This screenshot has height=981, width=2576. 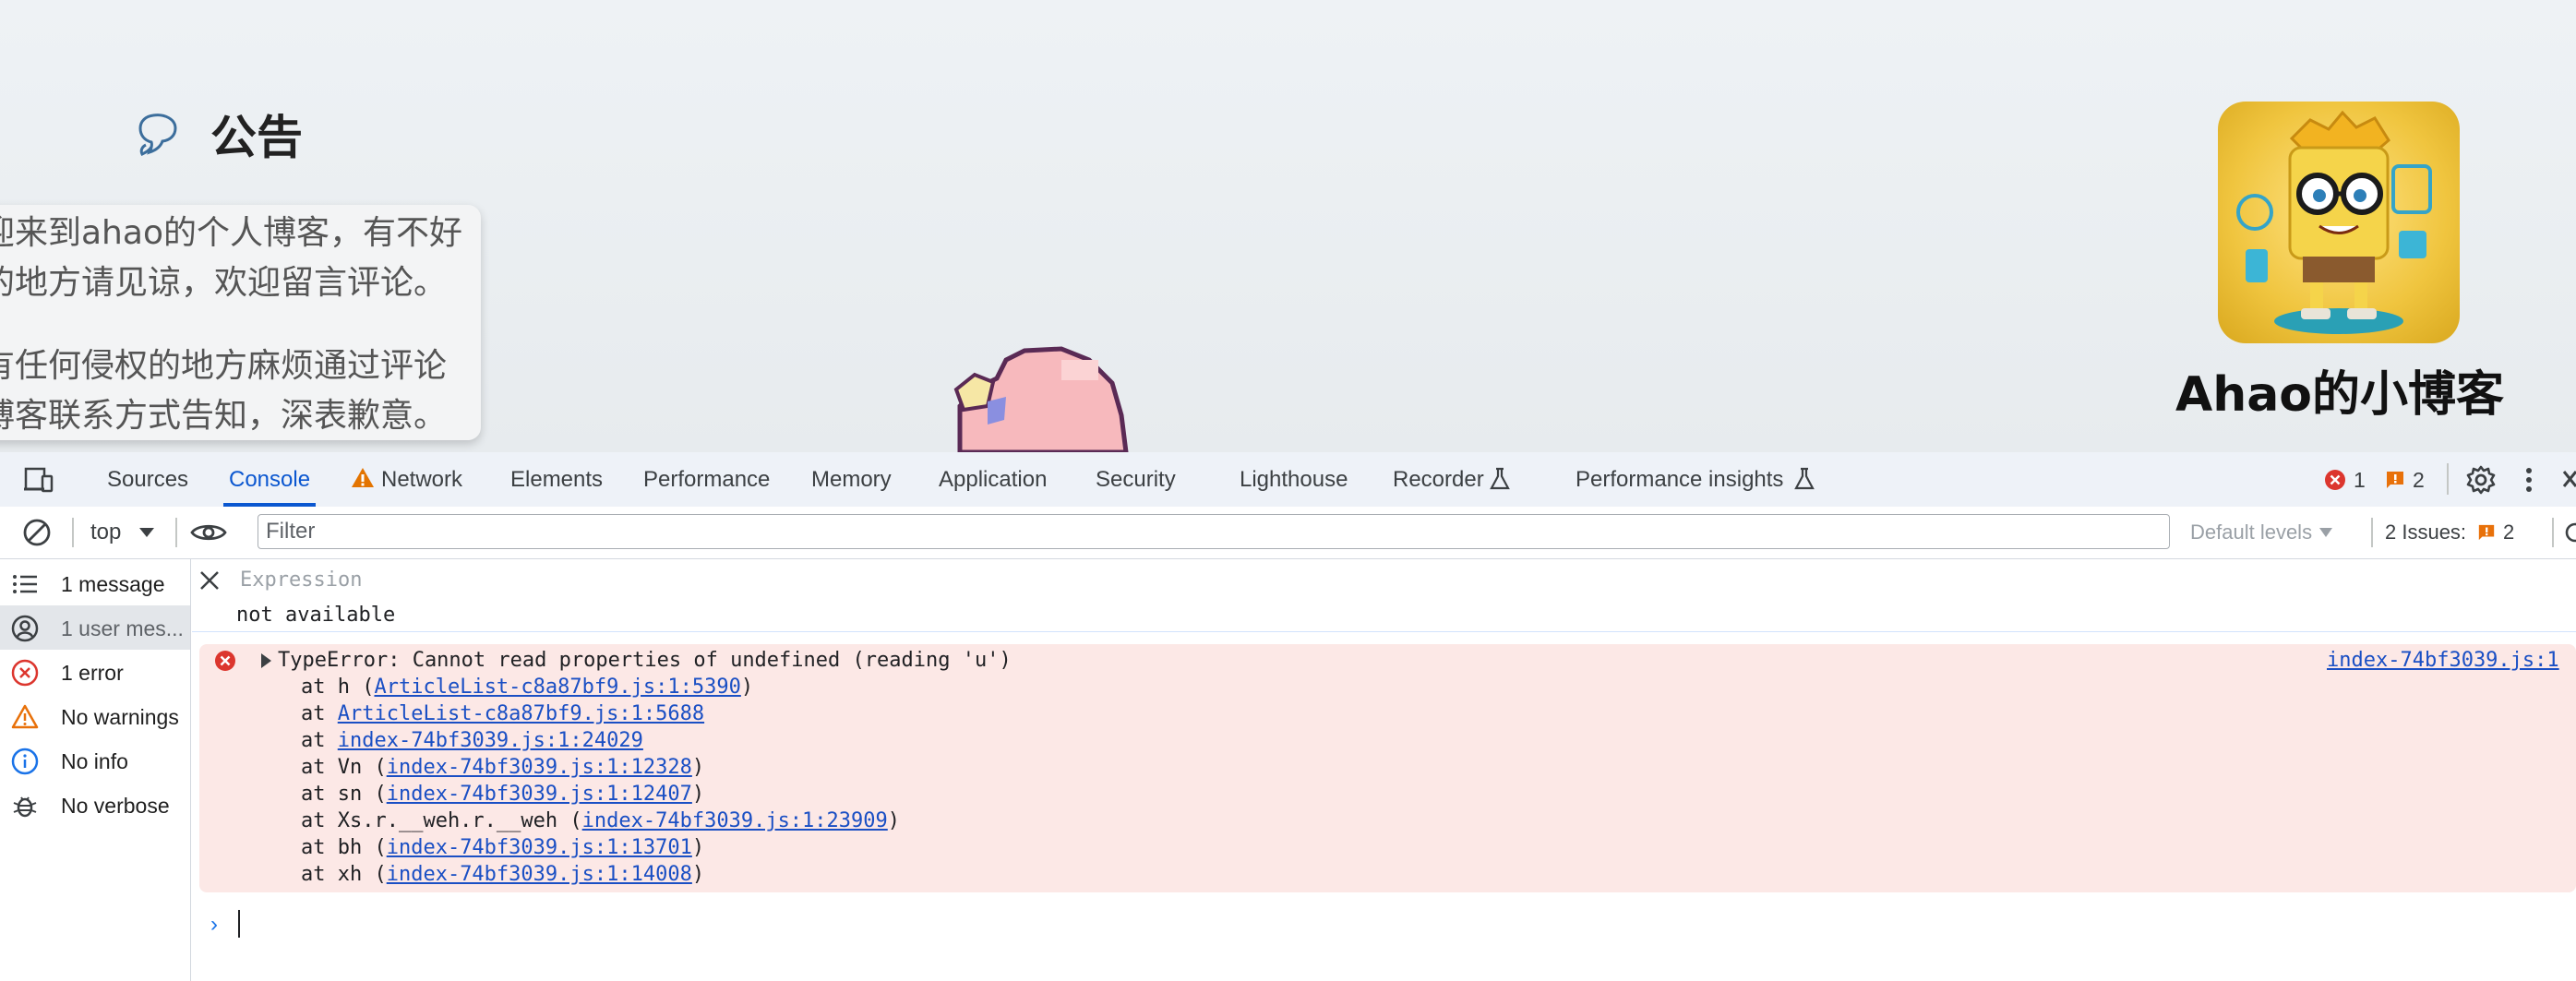 I want to click on stack-frame: at xh (index-74bf3039.js:1:14008), so click(x=503, y=874).